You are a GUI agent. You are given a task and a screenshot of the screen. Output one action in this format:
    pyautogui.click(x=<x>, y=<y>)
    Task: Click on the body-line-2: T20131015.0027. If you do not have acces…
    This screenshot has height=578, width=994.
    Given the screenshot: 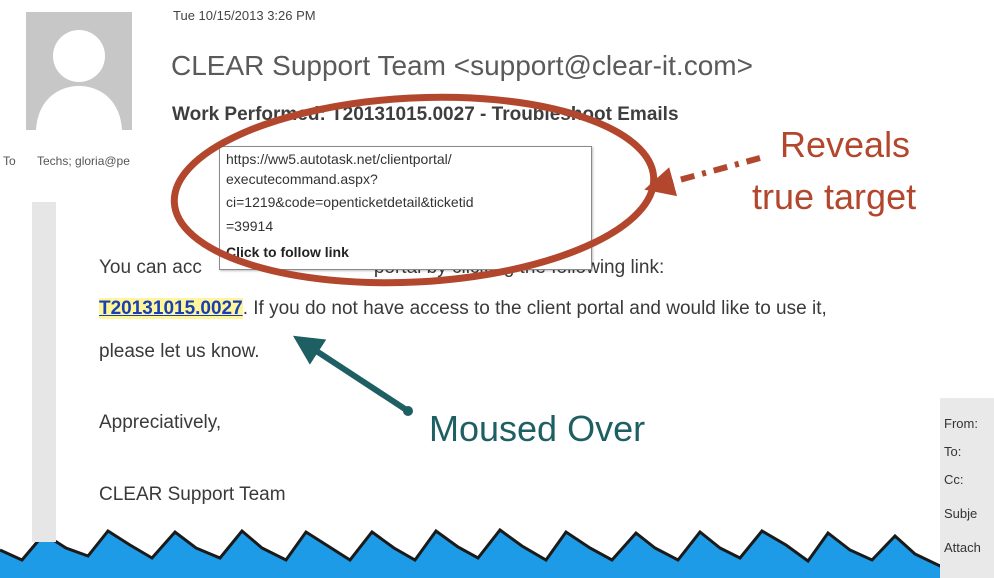 What is the action you would take?
    pyautogui.click(x=463, y=309)
    